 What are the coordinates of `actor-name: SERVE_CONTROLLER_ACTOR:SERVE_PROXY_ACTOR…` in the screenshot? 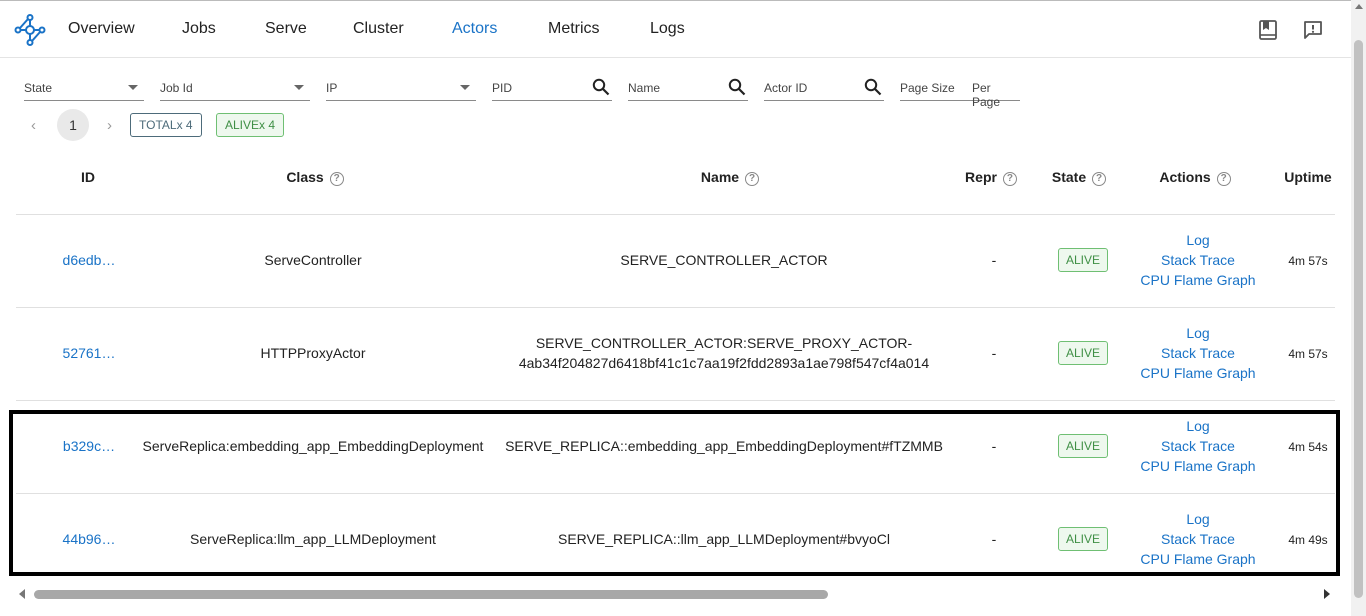 It's located at (724, 353).